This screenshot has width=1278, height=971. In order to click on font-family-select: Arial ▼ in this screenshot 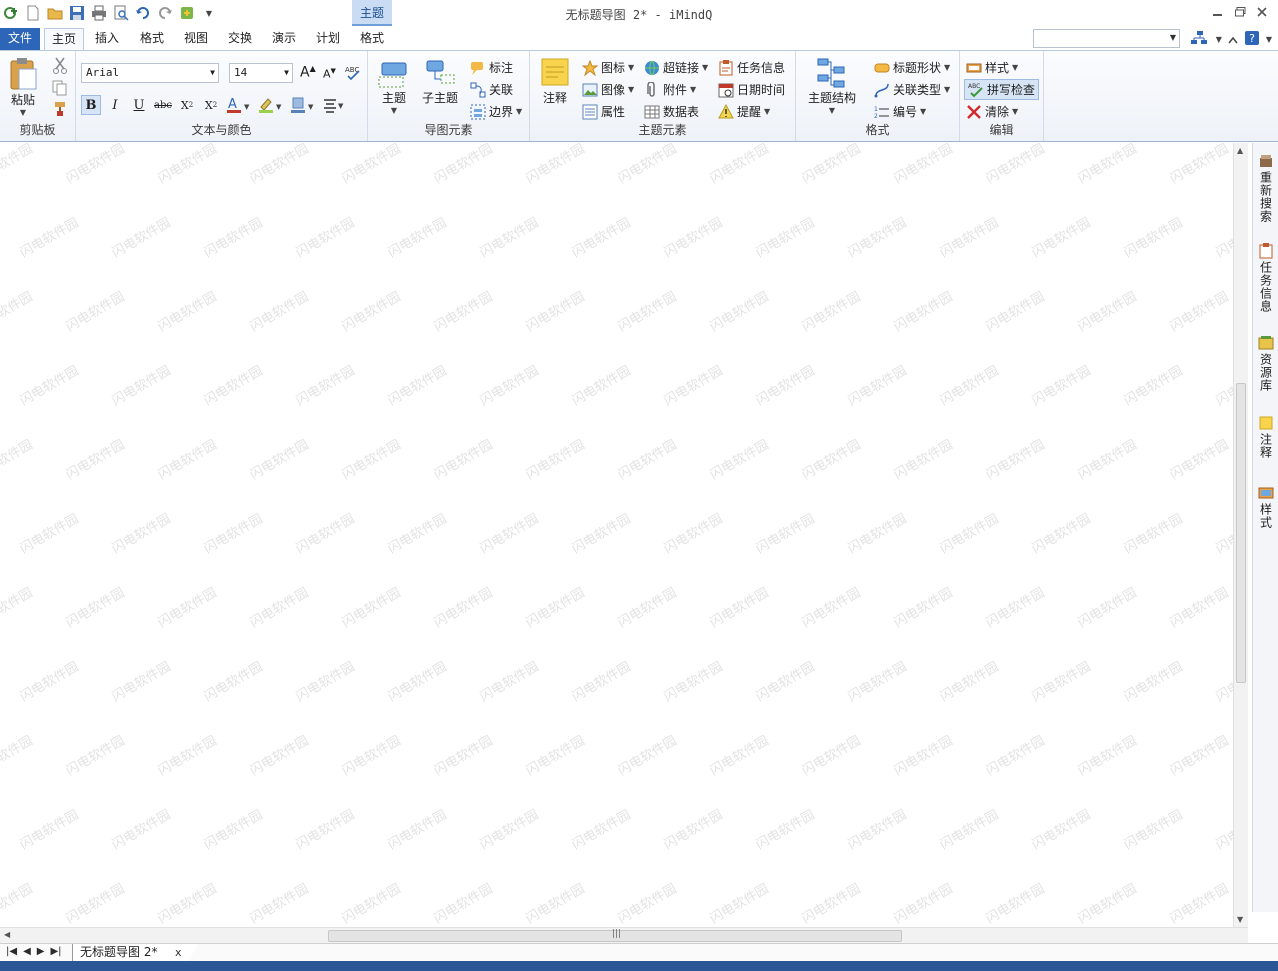, I will do `click(150, 73)`.